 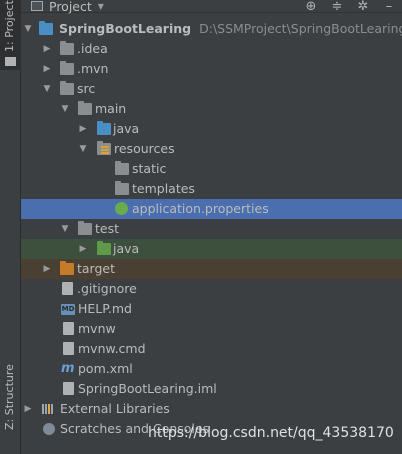 I want to click on tree-node-test: ▼ test, so click(x=211, y=229).